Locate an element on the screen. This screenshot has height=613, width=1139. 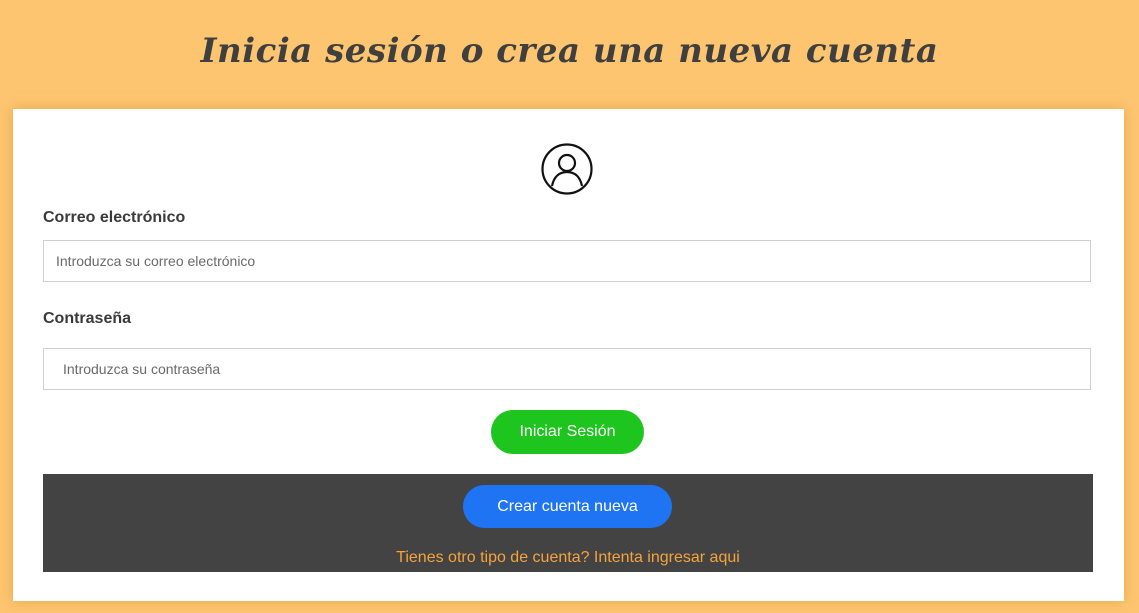
create-account-button: Crear cuenta nueva is located at coordinates (567, 506).